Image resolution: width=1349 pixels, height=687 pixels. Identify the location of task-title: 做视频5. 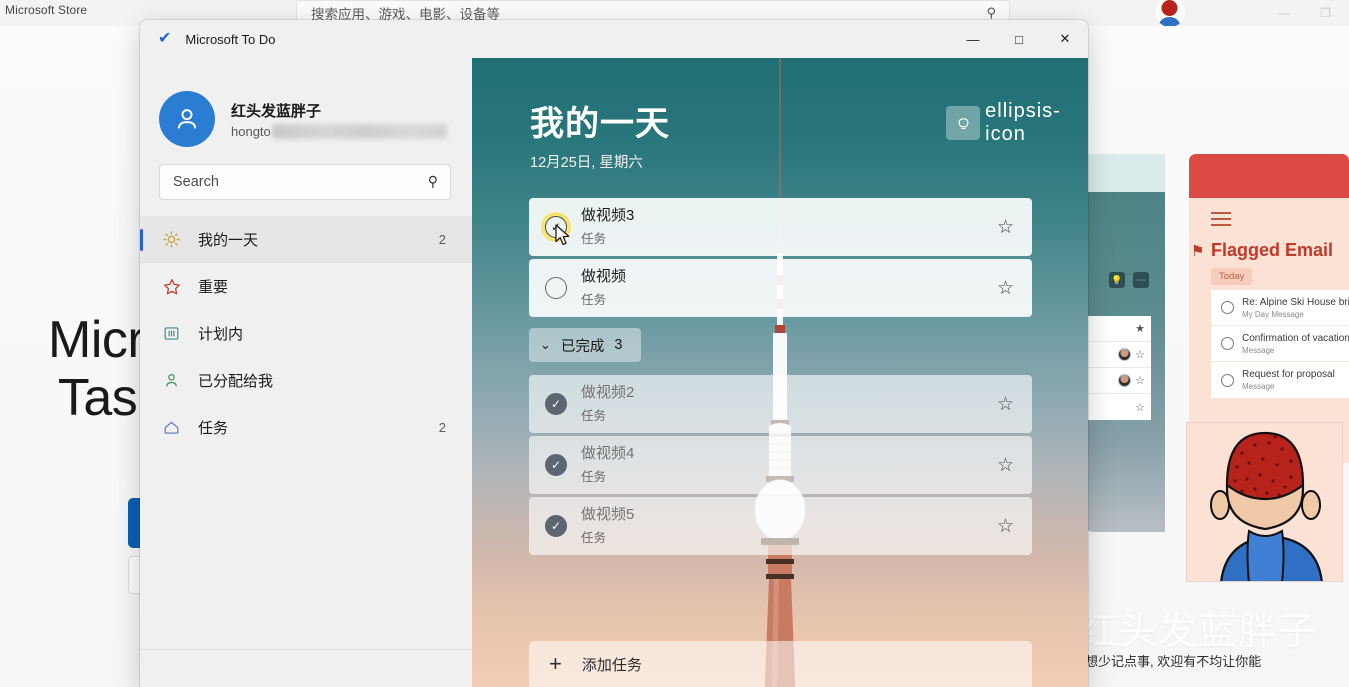
(608, 514).